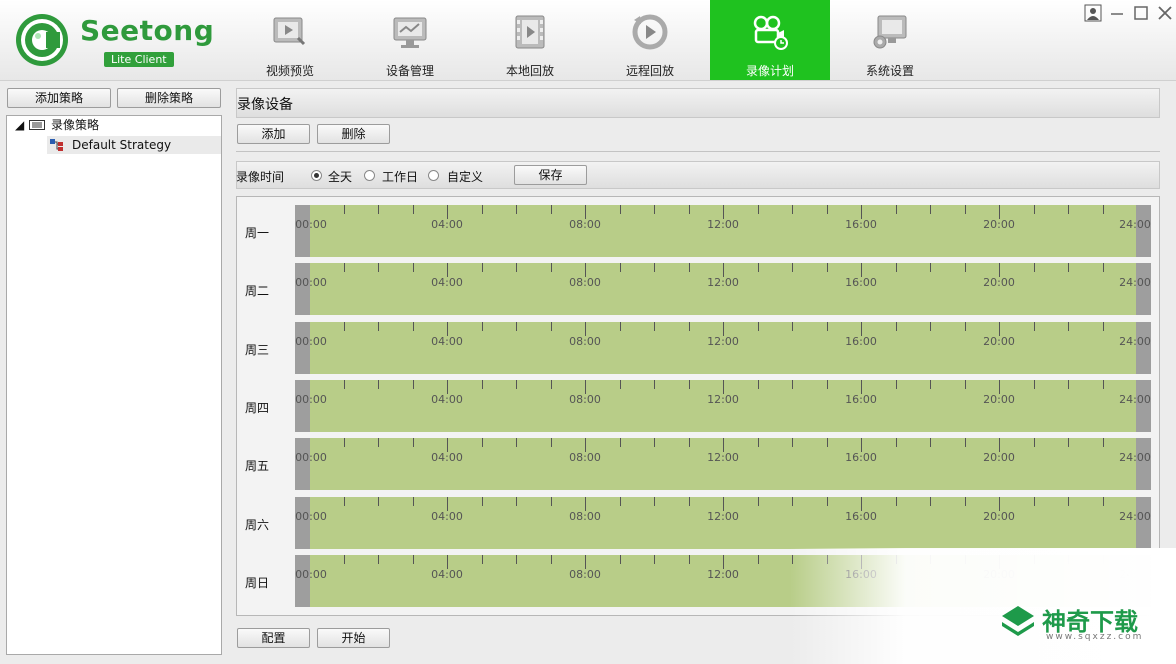  I want to click on radio-all-day-label: 全天, so click(340, 176).